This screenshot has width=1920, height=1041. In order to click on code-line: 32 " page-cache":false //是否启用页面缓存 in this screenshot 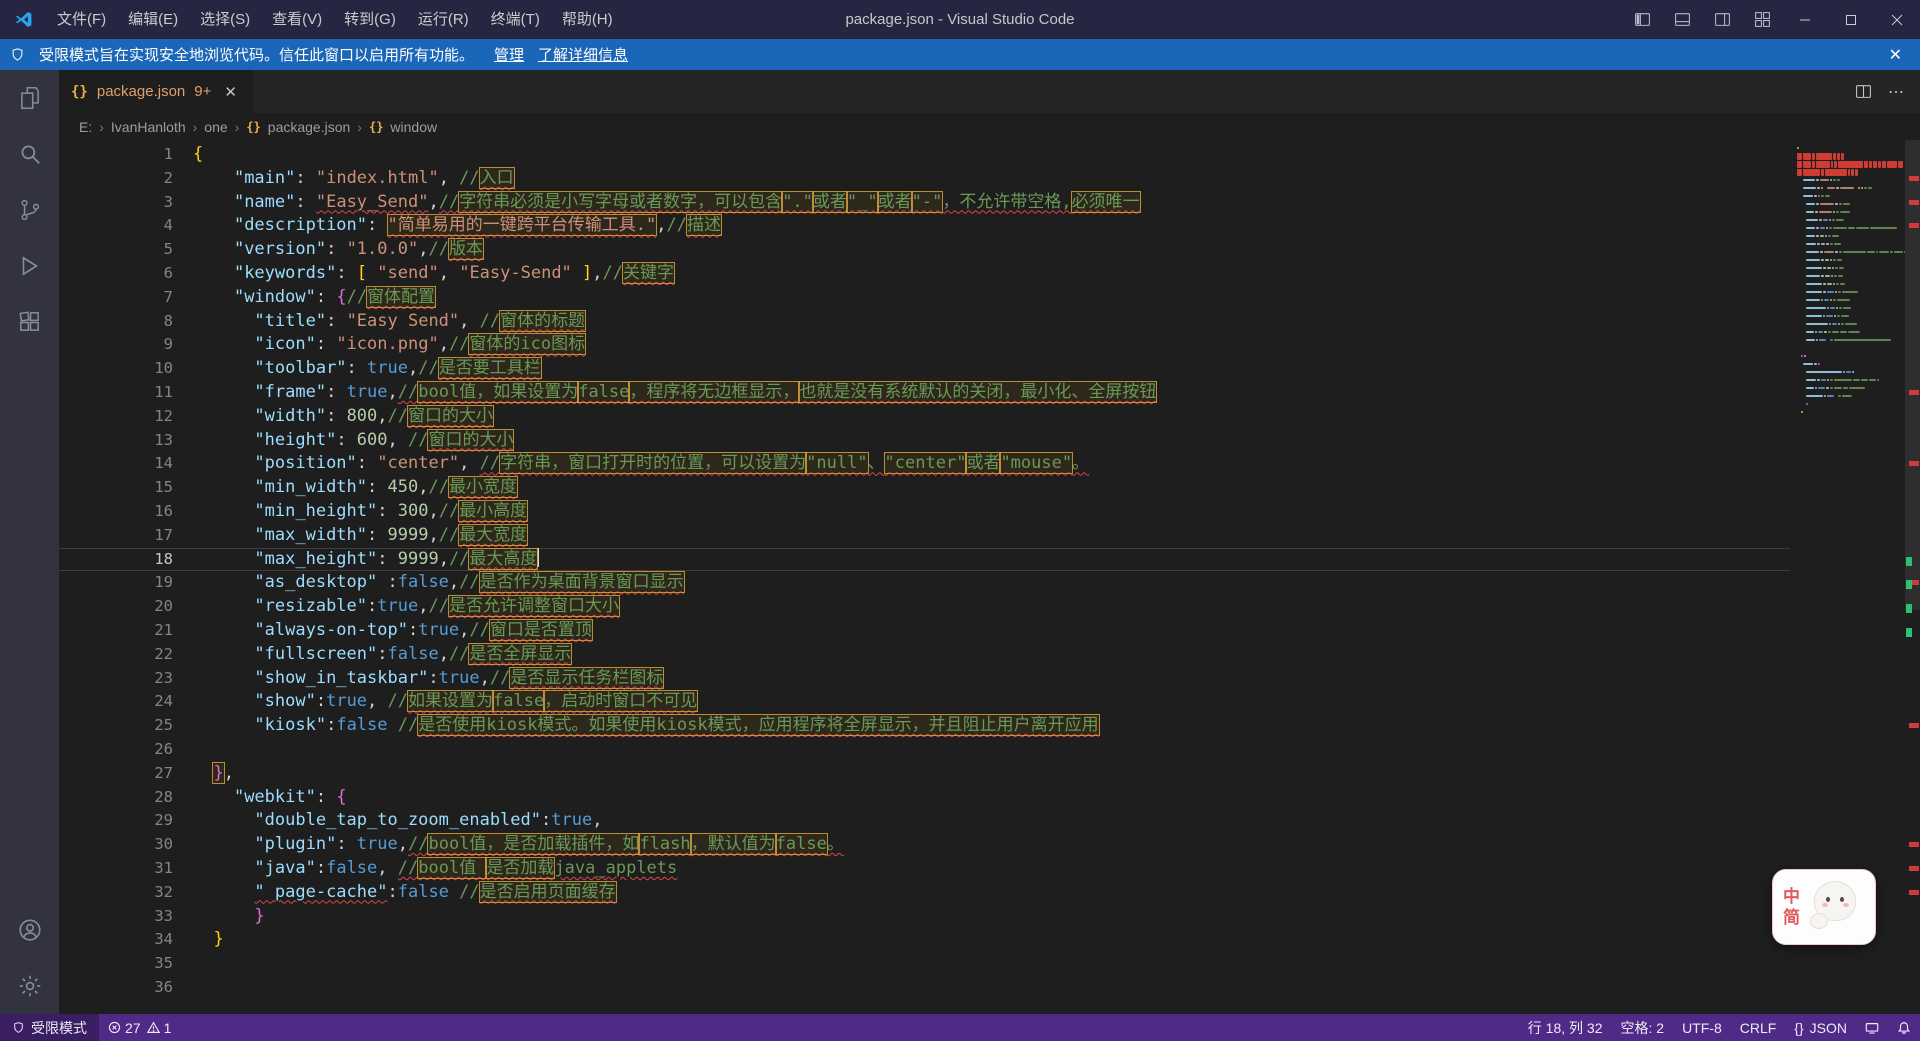, I will do `click(924, 892)`.